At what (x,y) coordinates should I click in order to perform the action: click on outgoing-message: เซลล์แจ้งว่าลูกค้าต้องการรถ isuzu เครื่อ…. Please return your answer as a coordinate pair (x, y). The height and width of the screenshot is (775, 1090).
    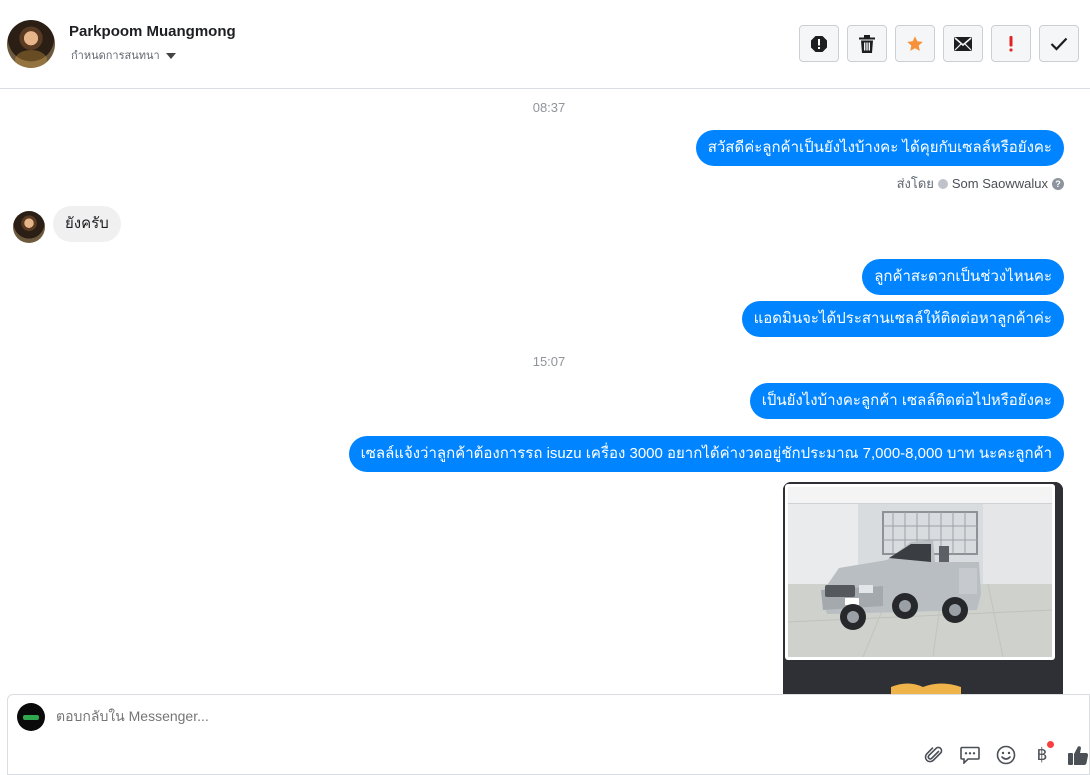
    Looking at the image, I should click on (706, 454).